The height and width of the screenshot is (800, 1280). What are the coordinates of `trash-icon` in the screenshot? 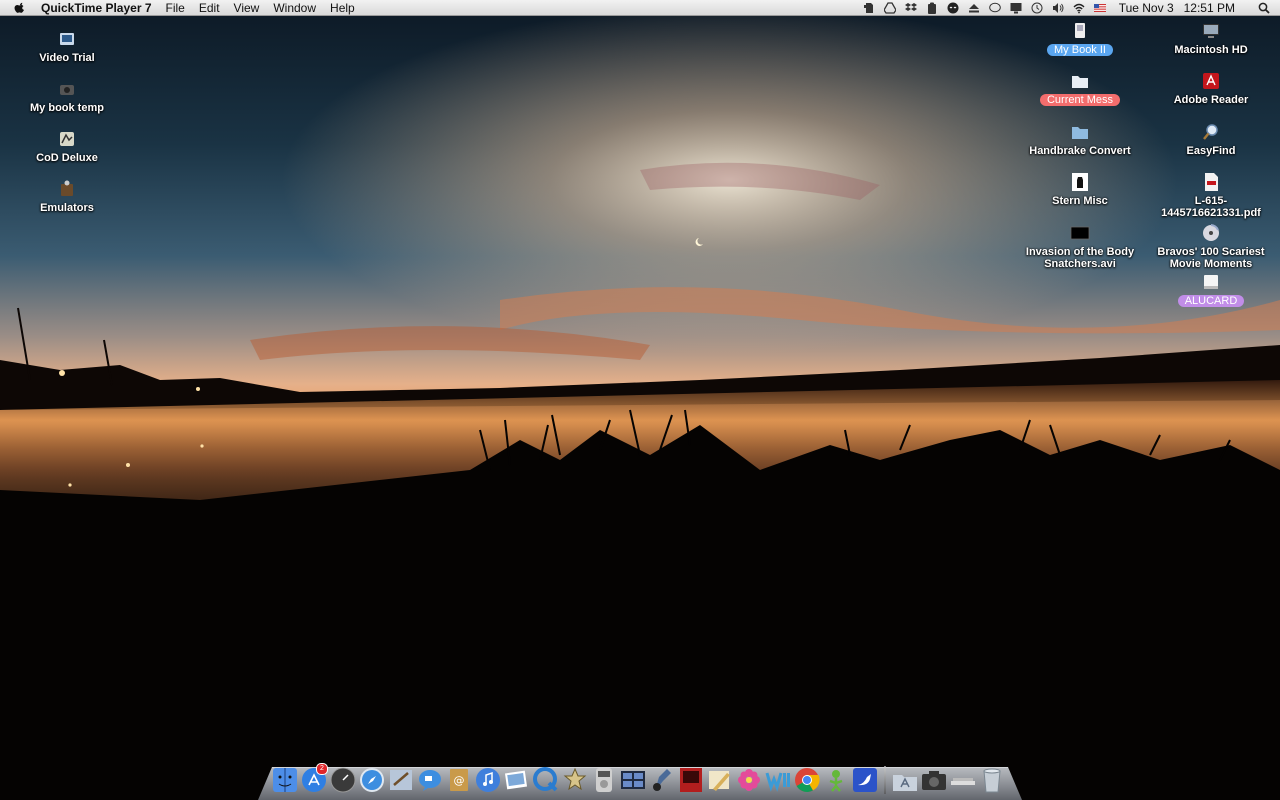 It's located at (992, 780).